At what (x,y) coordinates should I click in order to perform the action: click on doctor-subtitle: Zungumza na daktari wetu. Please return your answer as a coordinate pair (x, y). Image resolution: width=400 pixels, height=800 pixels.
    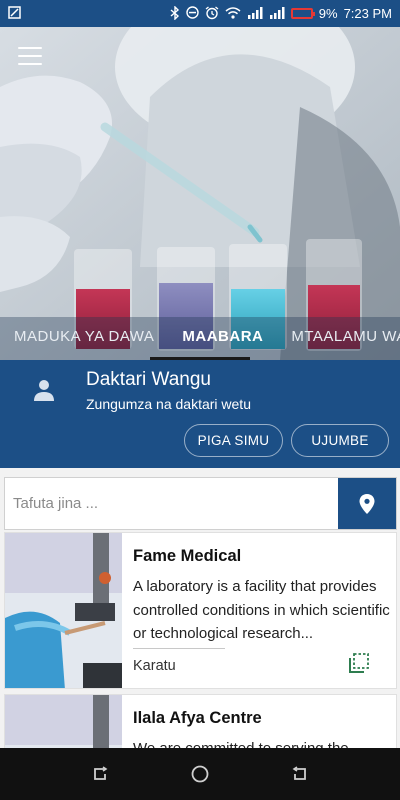
    Looking at the image, I should click on (168, 404).